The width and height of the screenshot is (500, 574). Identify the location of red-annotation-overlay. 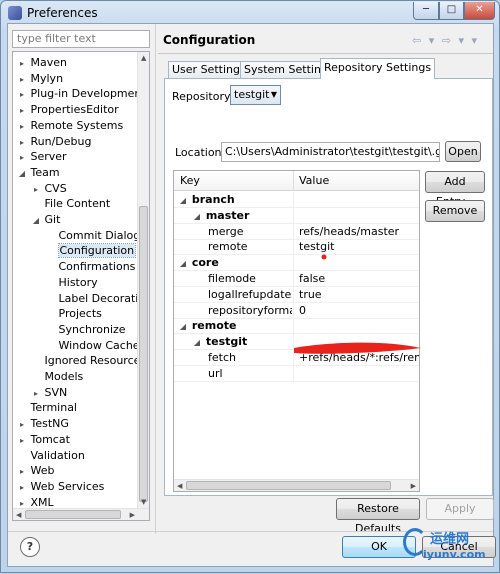
(357, 304).